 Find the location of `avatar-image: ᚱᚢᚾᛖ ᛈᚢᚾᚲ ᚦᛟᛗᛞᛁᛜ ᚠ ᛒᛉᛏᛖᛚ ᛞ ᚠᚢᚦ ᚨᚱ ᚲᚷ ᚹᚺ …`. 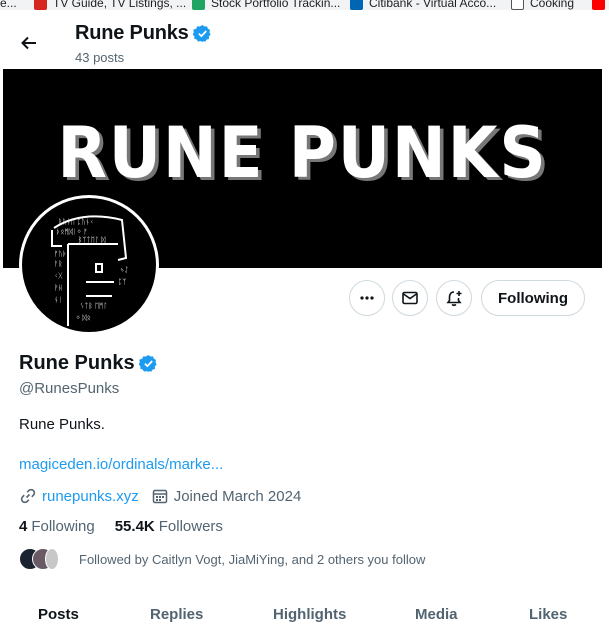

avatar-image: ᚱᚢᚾᛖ ᛈᚢᚾᚲ ᚦᛟᛗᛞᛁᛜ ᚠ ᛒᛉᛏᛖᛚ ᛞ ᚠᚢᚦ ᚨᚱ ᚲᚷ ᚹᚺ … is located at coordinates (89, 265).